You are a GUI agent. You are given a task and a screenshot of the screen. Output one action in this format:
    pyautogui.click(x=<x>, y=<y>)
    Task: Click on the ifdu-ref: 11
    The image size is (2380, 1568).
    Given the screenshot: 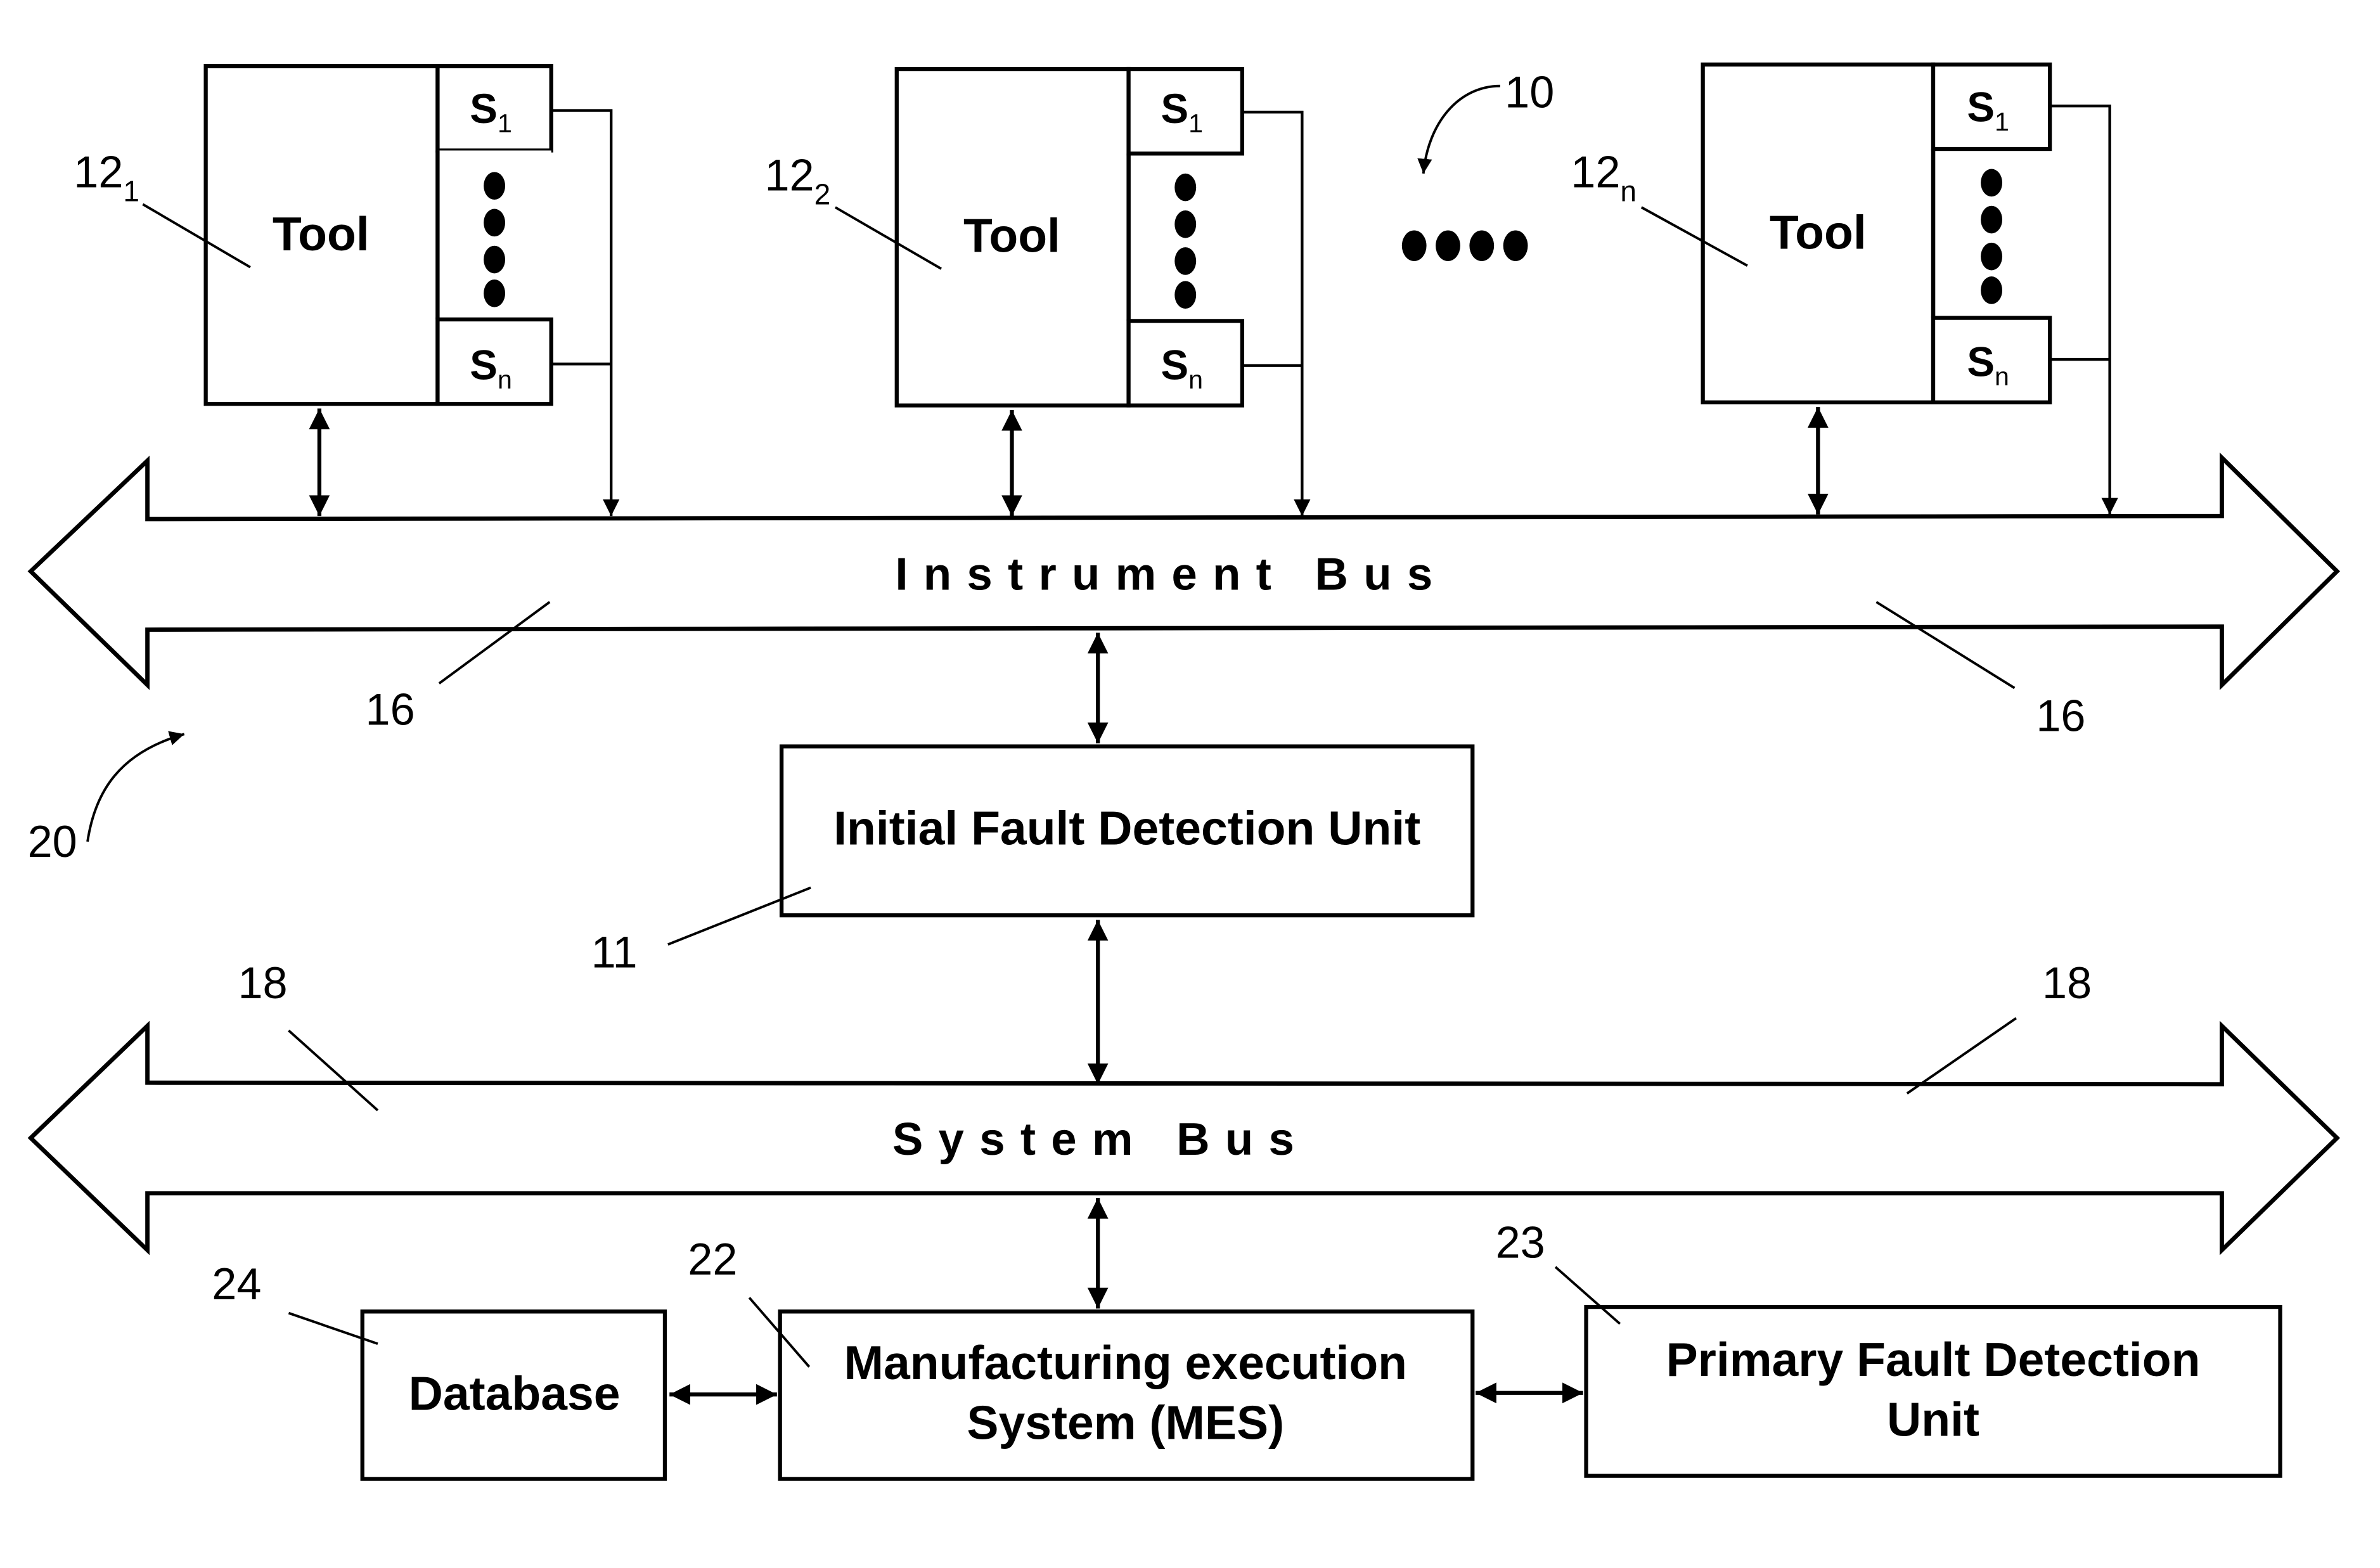 What is the action you would take?
    pyautogui.click(x=614, y=952)
    